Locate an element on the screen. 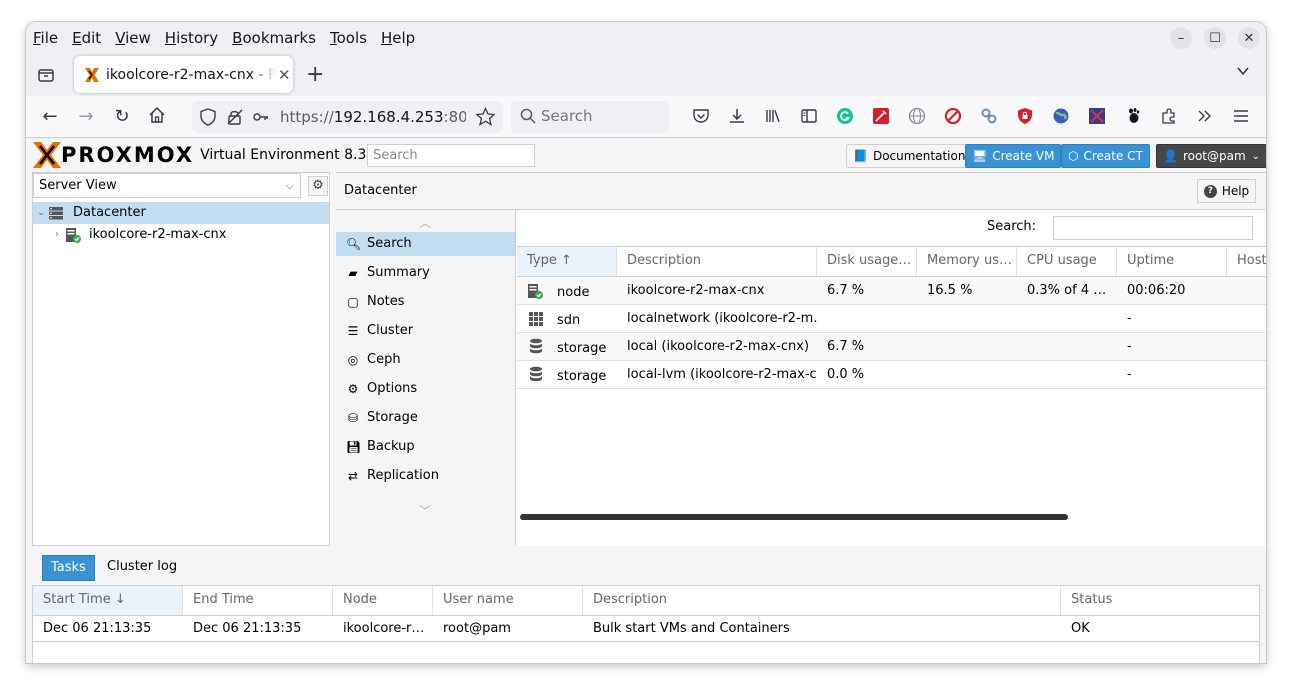 The height and width of the screenshot is (692, 1292). minimize-icon: – is located at coordinates (1181, 38).